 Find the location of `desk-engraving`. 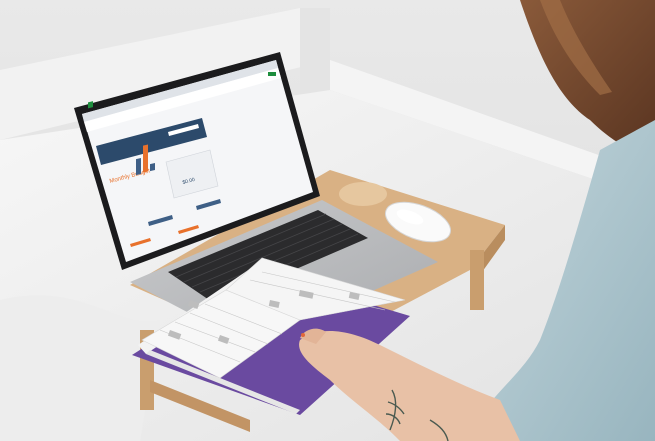

desk-engraving is located at coordinates (363, 194).